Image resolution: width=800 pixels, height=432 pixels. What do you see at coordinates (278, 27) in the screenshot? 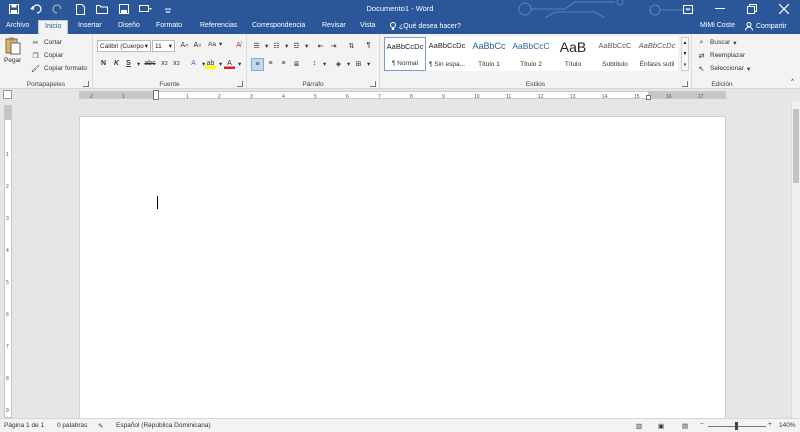
I see `tab-correspondencia: Correspondencia` at bounding box center [278, 27].